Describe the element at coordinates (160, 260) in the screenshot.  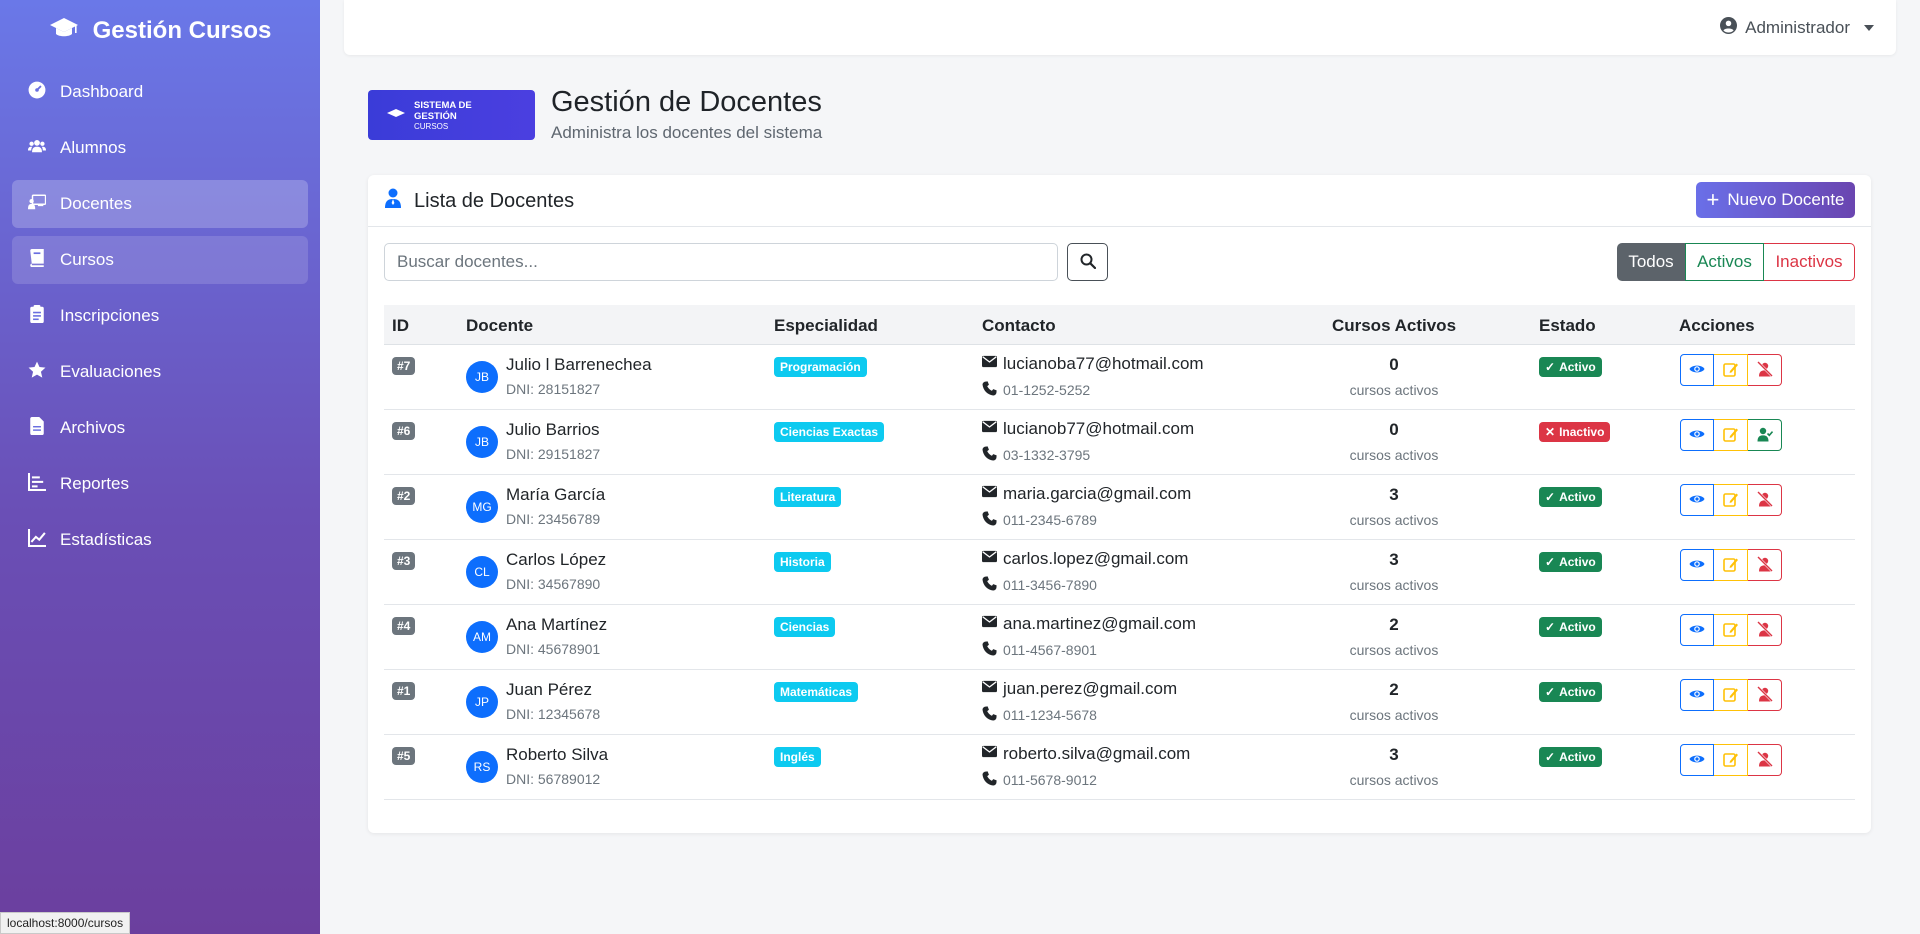
I see `sidebar-item-cursos: Cursos` at that location.